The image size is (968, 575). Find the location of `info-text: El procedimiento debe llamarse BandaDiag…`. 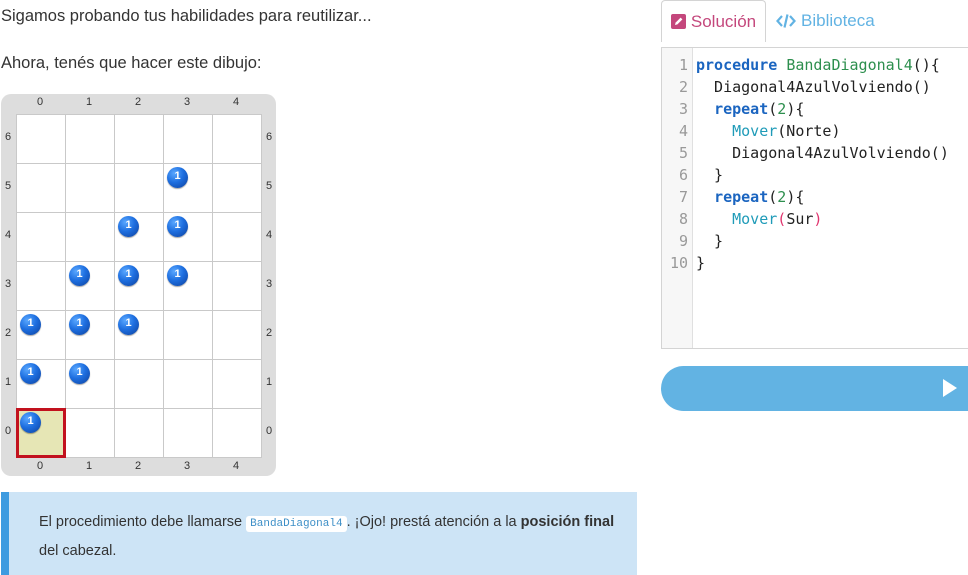

info-text: El procedimiento debe llamarse BandaDiag… is located at coordinates (327, 536).